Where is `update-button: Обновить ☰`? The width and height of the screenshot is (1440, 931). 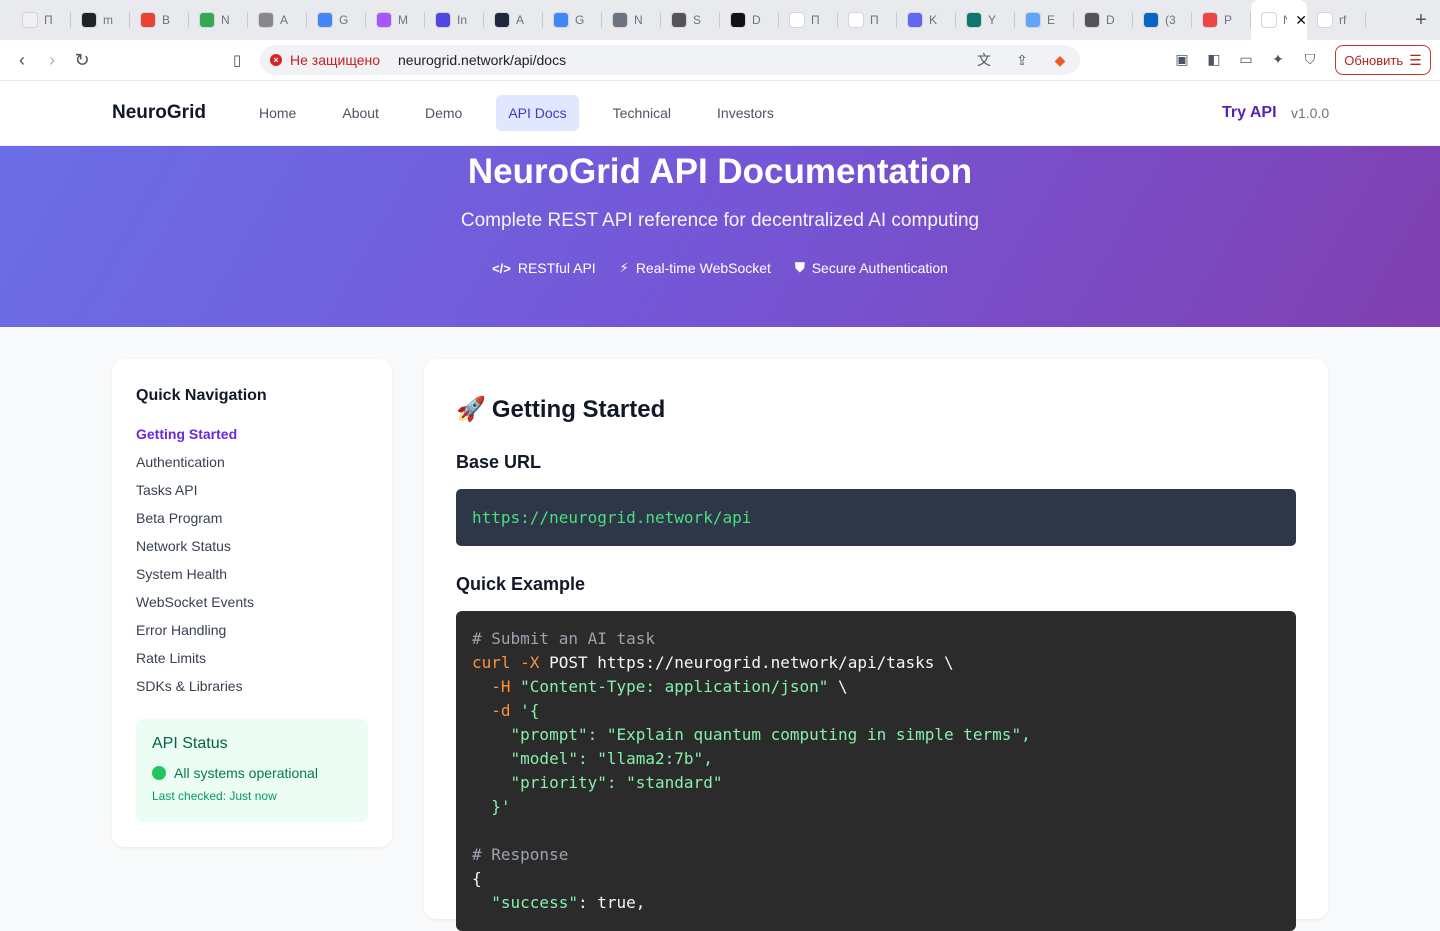 update-button: Обновить ☰ is located at coordinates (1383, 60).